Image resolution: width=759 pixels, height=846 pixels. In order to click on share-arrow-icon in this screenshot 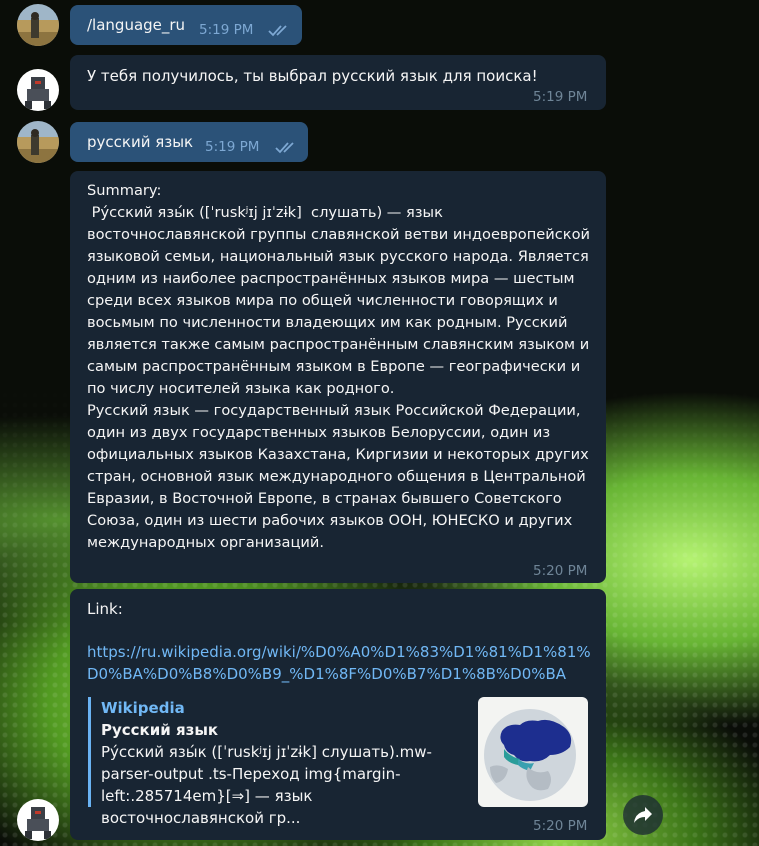, I will do `click(643, 815)`.